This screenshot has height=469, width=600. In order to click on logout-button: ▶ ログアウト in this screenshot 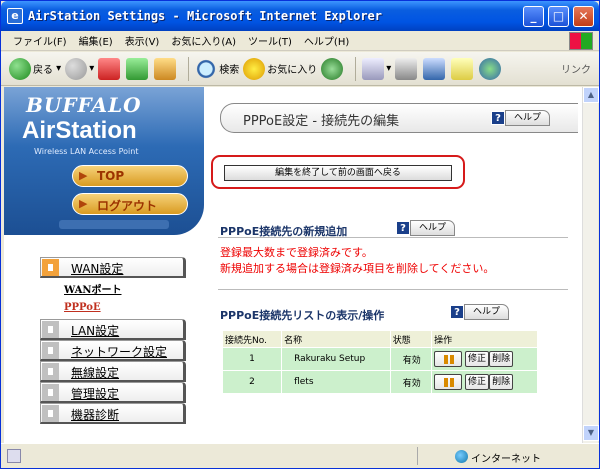, I will do `click(130, 204)`.